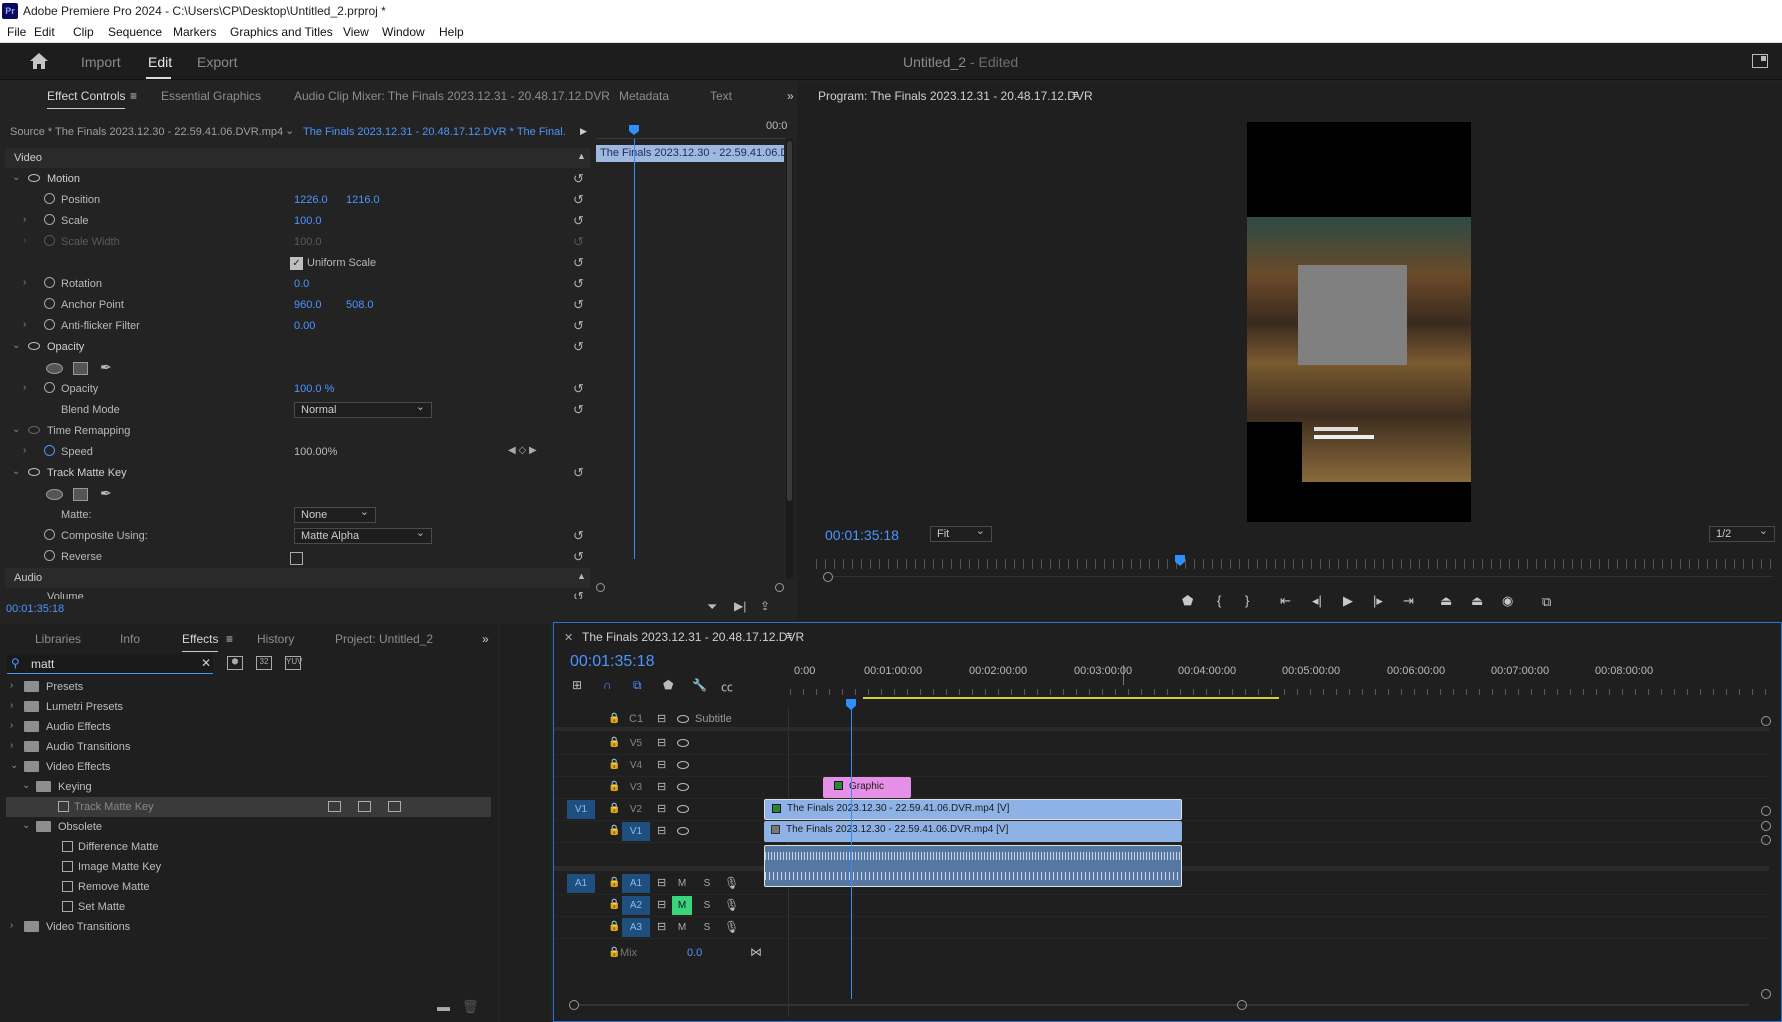 The image size is (1782, 1022). What do you see at coordinates (250, 847) in the screenshot?
I see `effects-tree-item: Difference Matte` at bounding box center [250, 847].